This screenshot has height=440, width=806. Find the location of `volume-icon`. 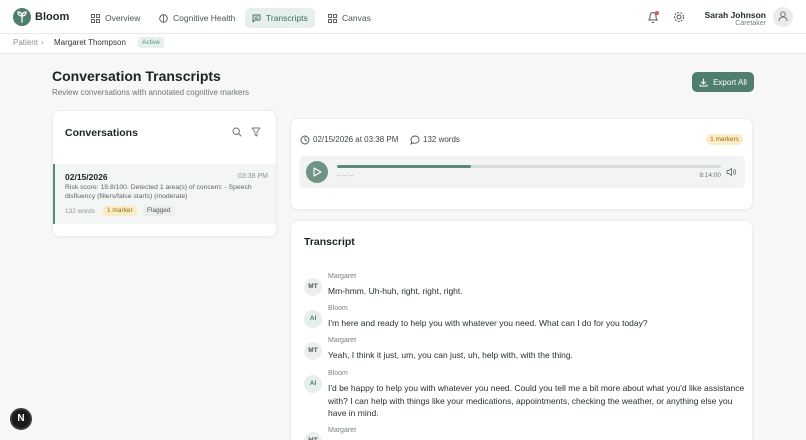

volume-icon is located at coordinates (731, 172).